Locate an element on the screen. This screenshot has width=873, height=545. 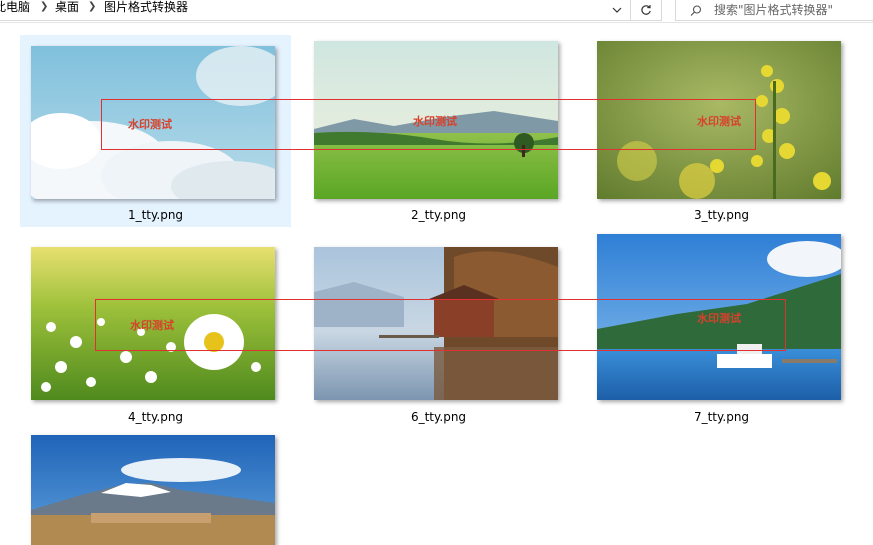
file-item: 水印测试 1_tty.png is located at coordinates (155, 131).